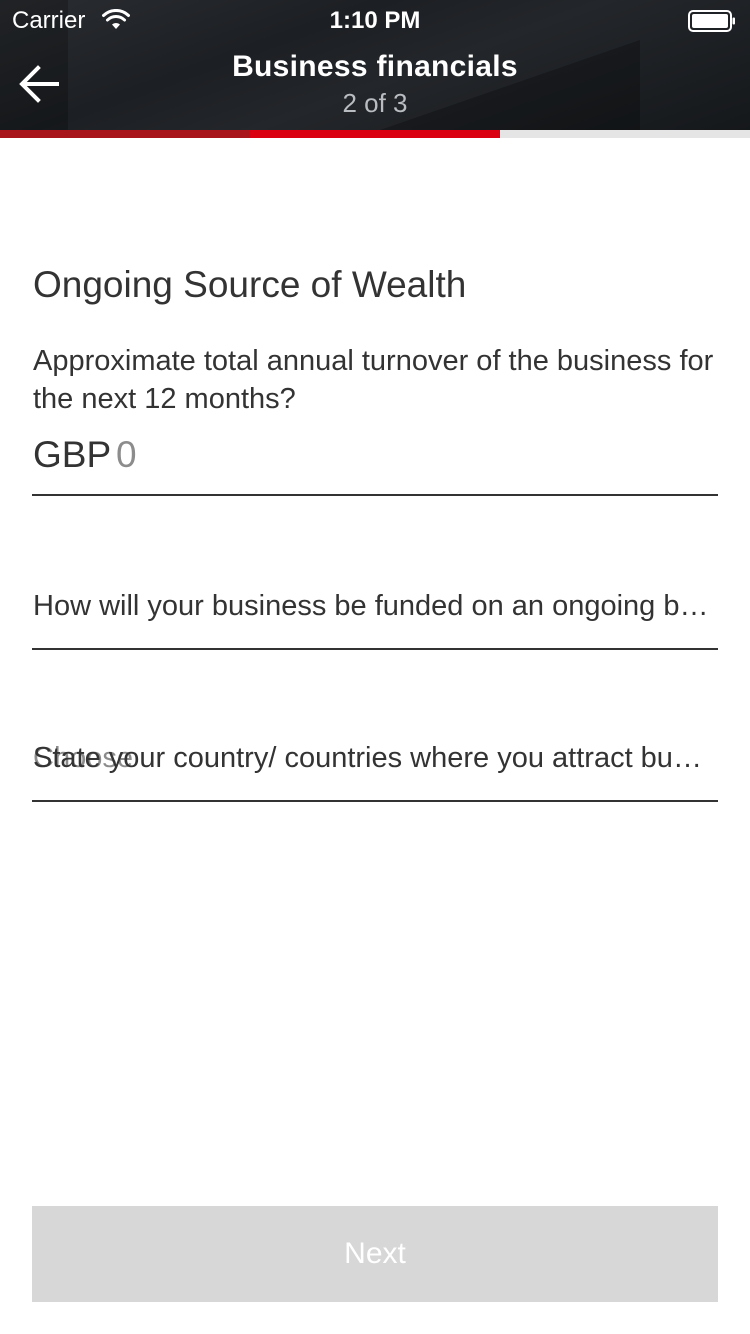 The height and width of the screenshot is (1334, 750). What do you see at coordinates (72, 454) in the screenshot?
I see `currency-label: GBP` at bounding box center [72, 454].